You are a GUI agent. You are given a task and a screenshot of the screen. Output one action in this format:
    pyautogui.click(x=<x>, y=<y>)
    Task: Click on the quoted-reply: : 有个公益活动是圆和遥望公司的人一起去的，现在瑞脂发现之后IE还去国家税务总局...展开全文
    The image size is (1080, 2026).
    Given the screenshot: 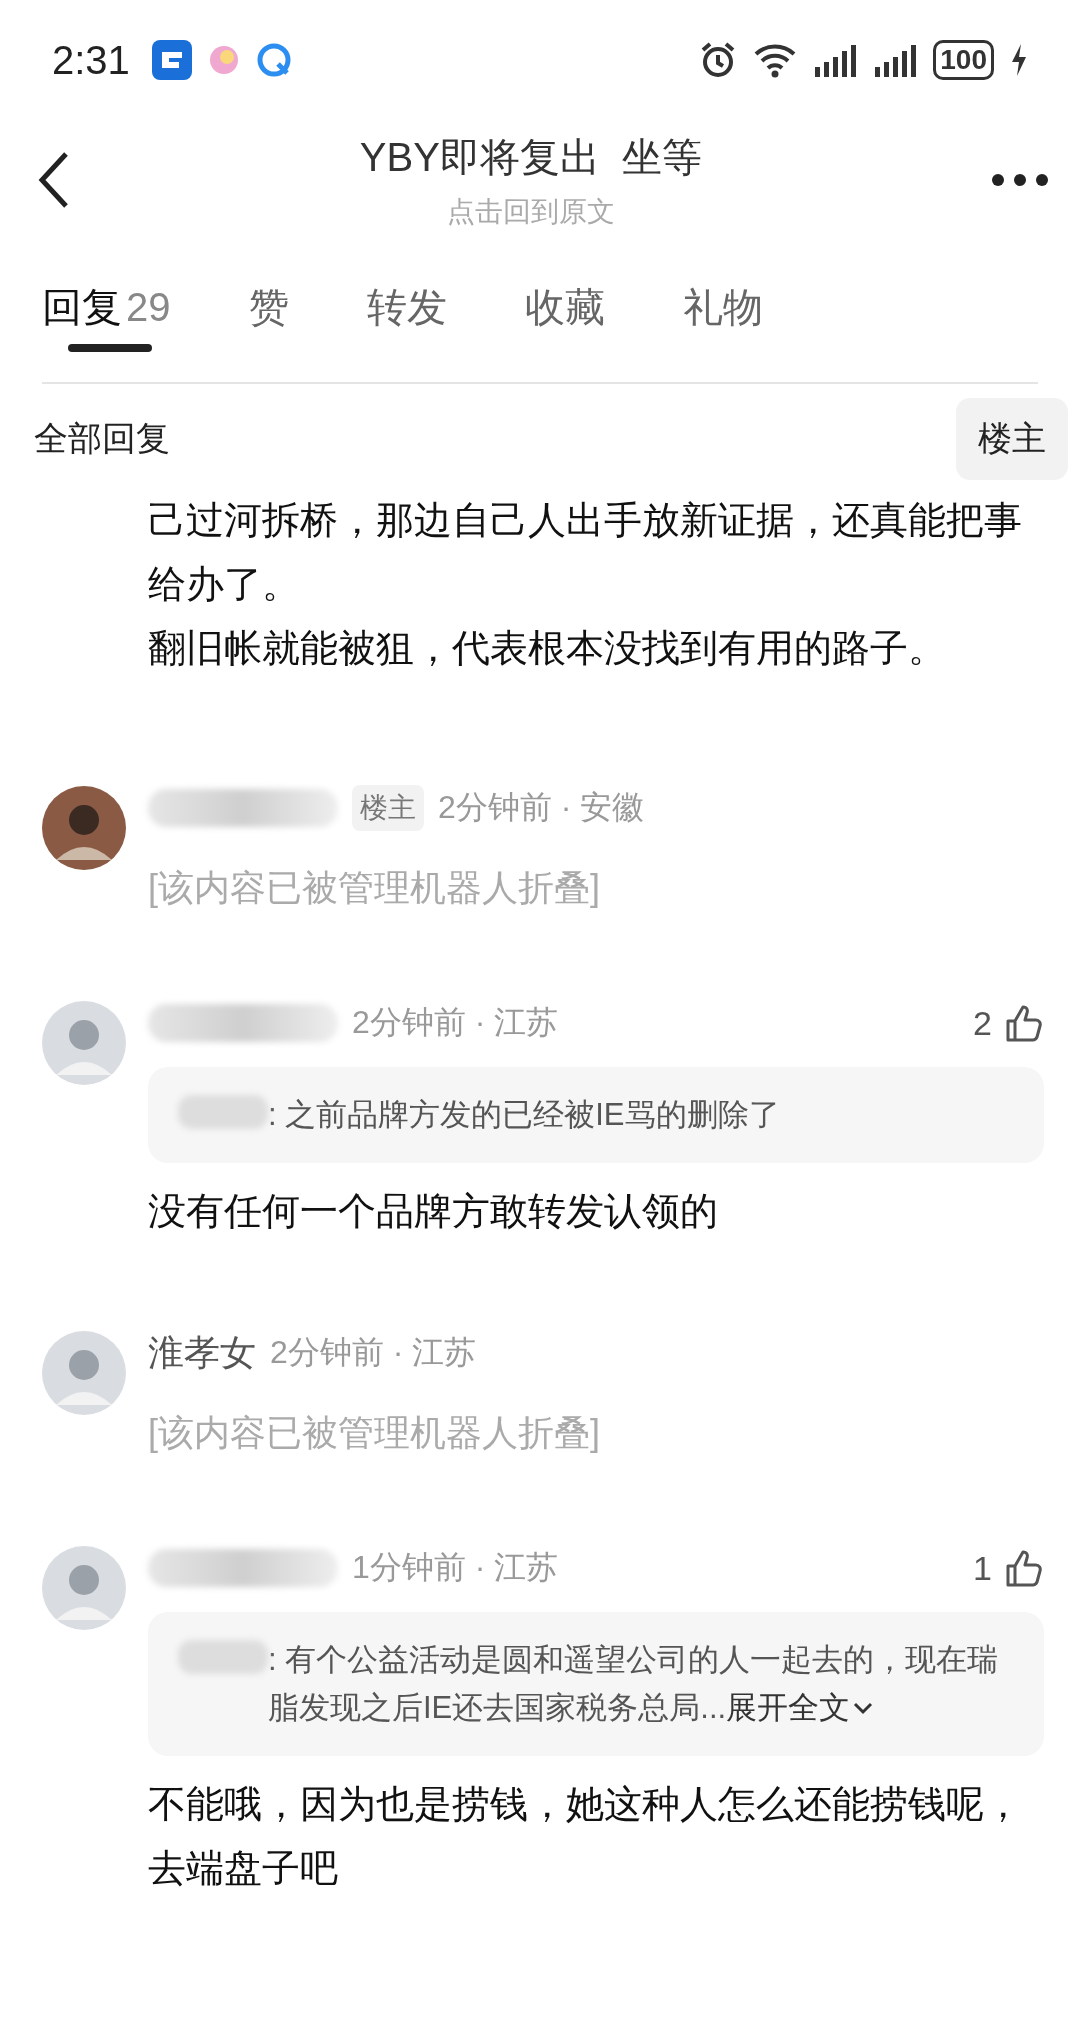 What is the action you would take?
    pyautogui.click(x=596, y=1684)
    